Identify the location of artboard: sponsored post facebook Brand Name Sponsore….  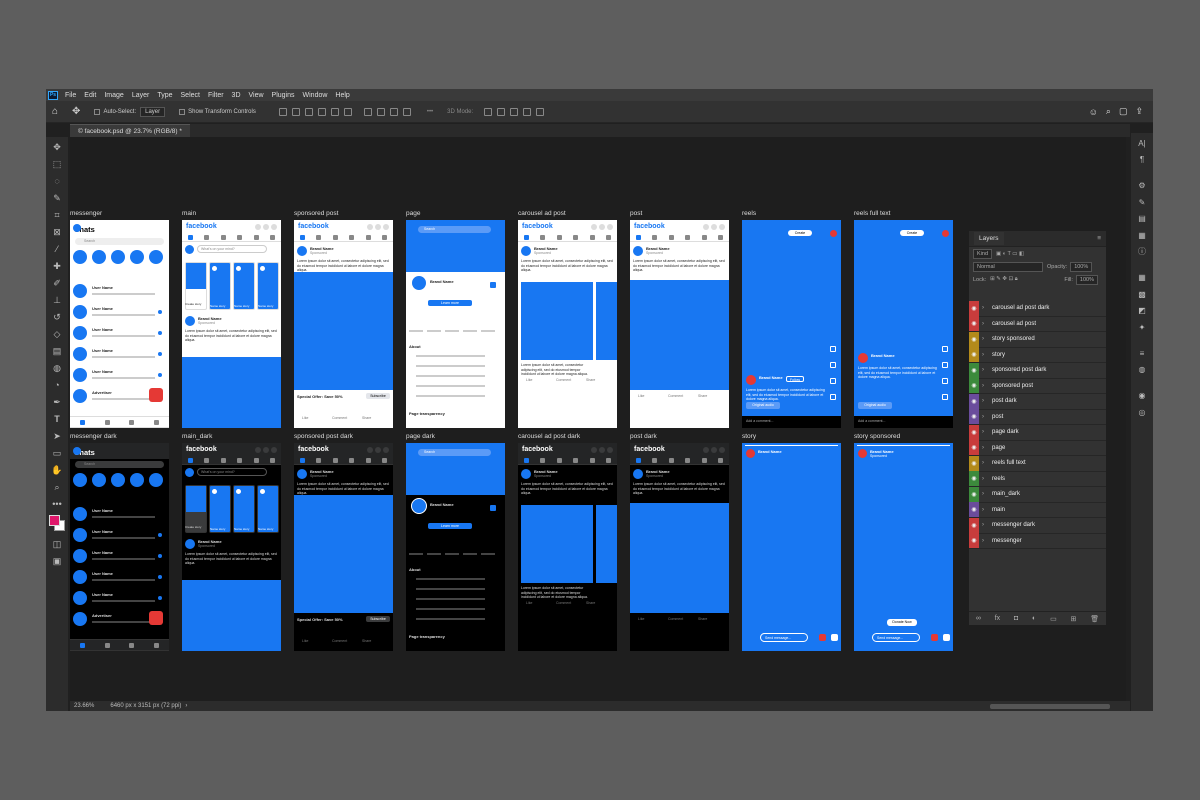
(343, 319).